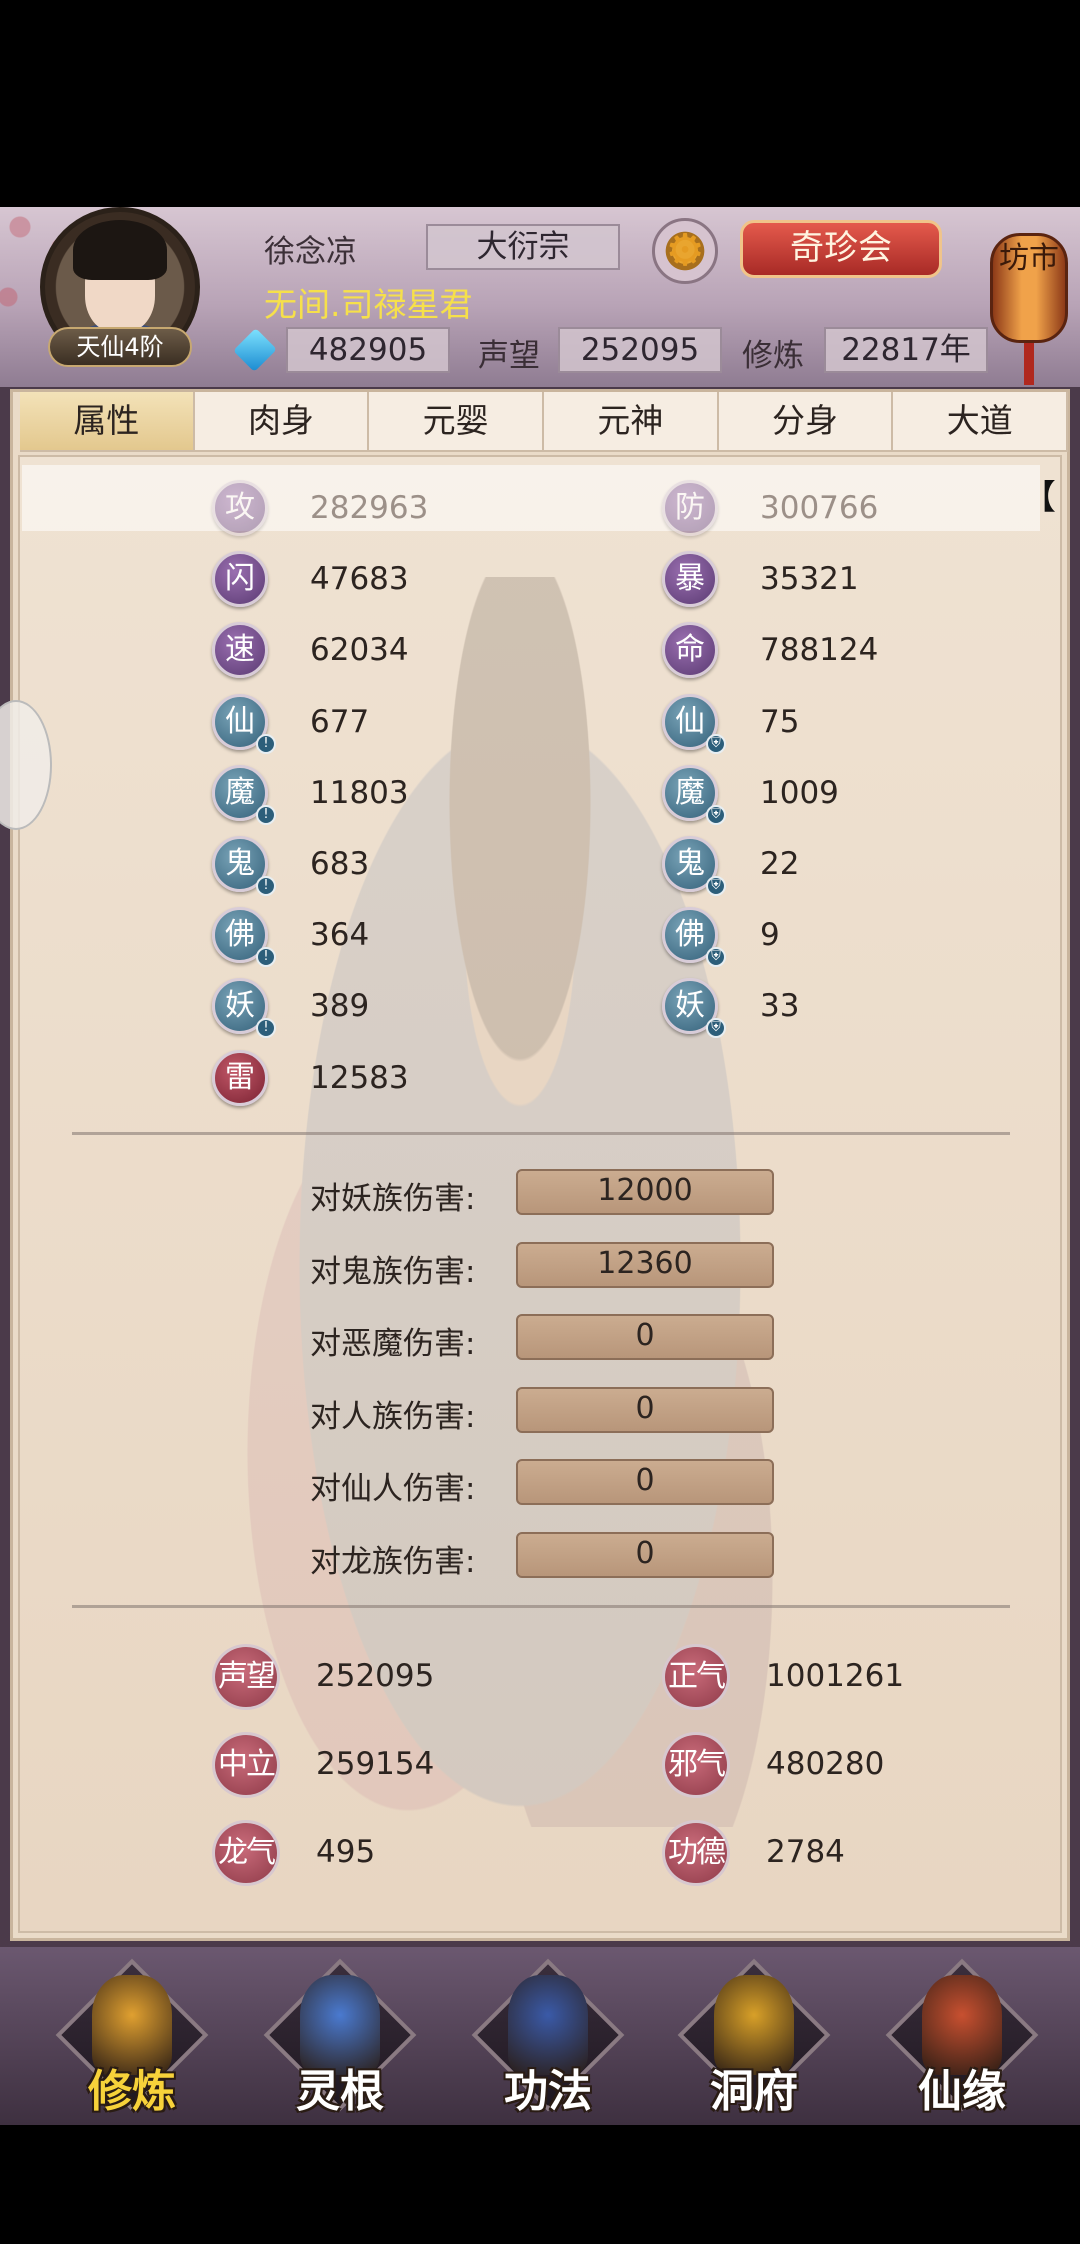  I want to click on market-lantern-button: 坊市, so click(1029, 295).